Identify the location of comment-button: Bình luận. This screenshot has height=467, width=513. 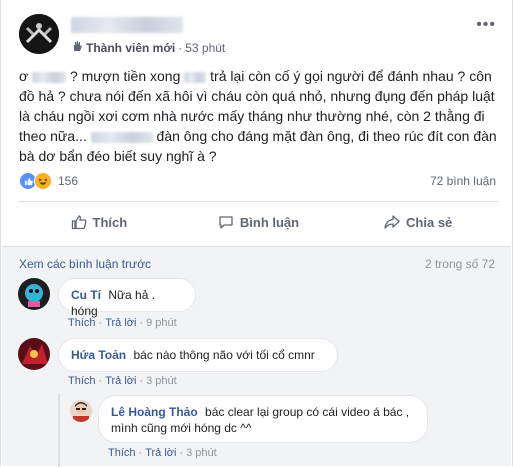
(259, 222).